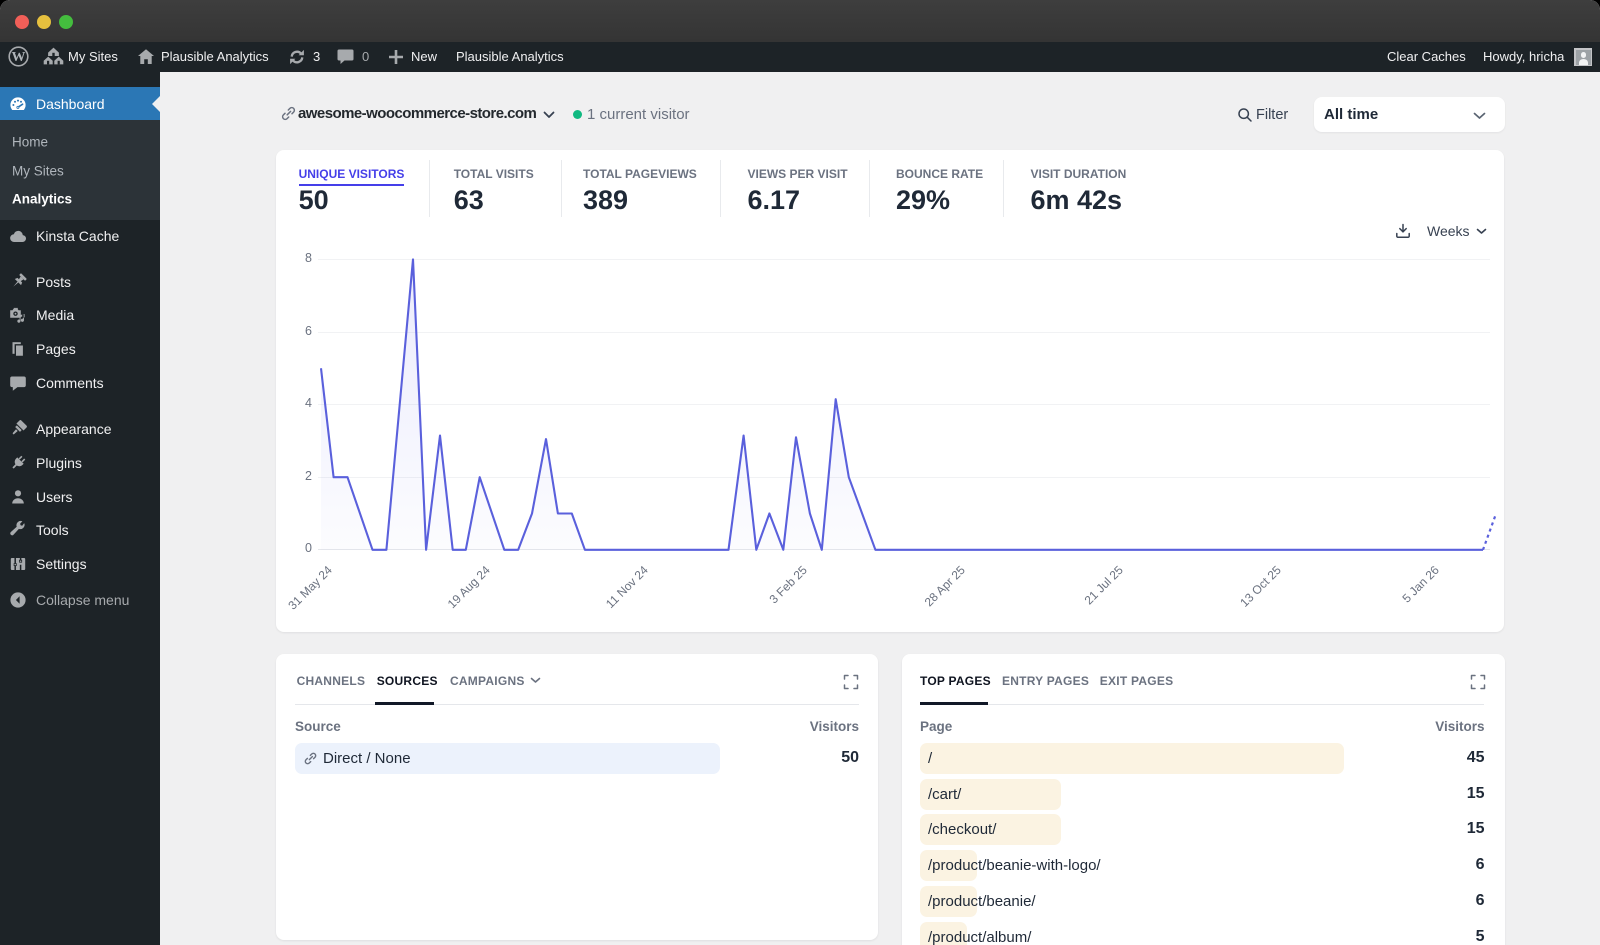 This screenshot has height=945, width=1600. I want to click on svg-text: W, so click(19, 57).